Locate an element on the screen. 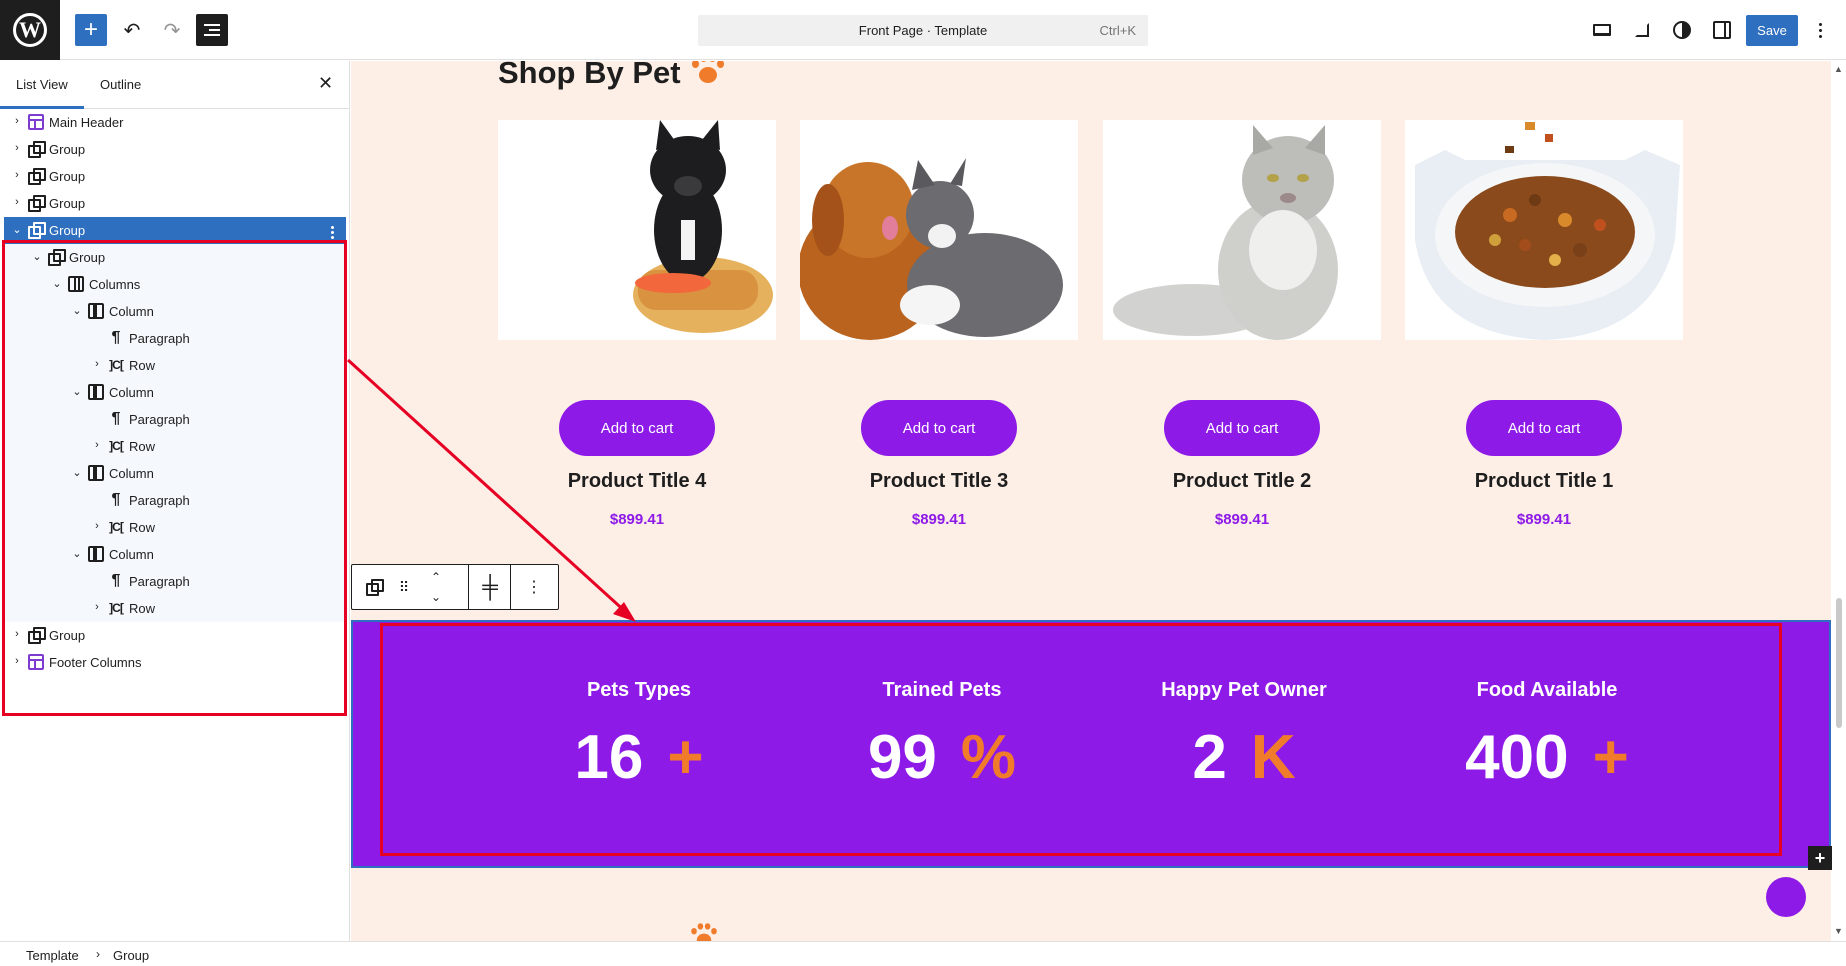 This screenshot has width=1846, height=966. tree-item-label: Footer Columns is located at coordinates (95, 662).